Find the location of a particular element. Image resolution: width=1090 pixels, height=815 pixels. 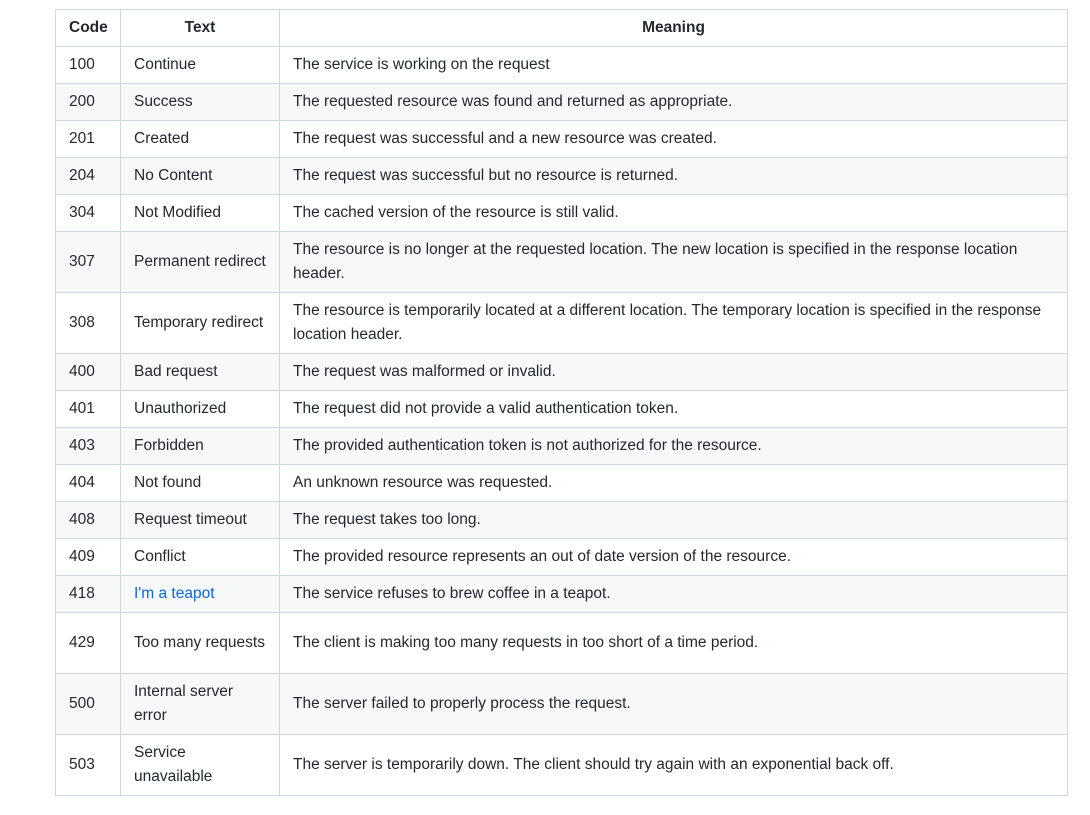

cell-text: Too many requests is located at coordinates (200, 643).